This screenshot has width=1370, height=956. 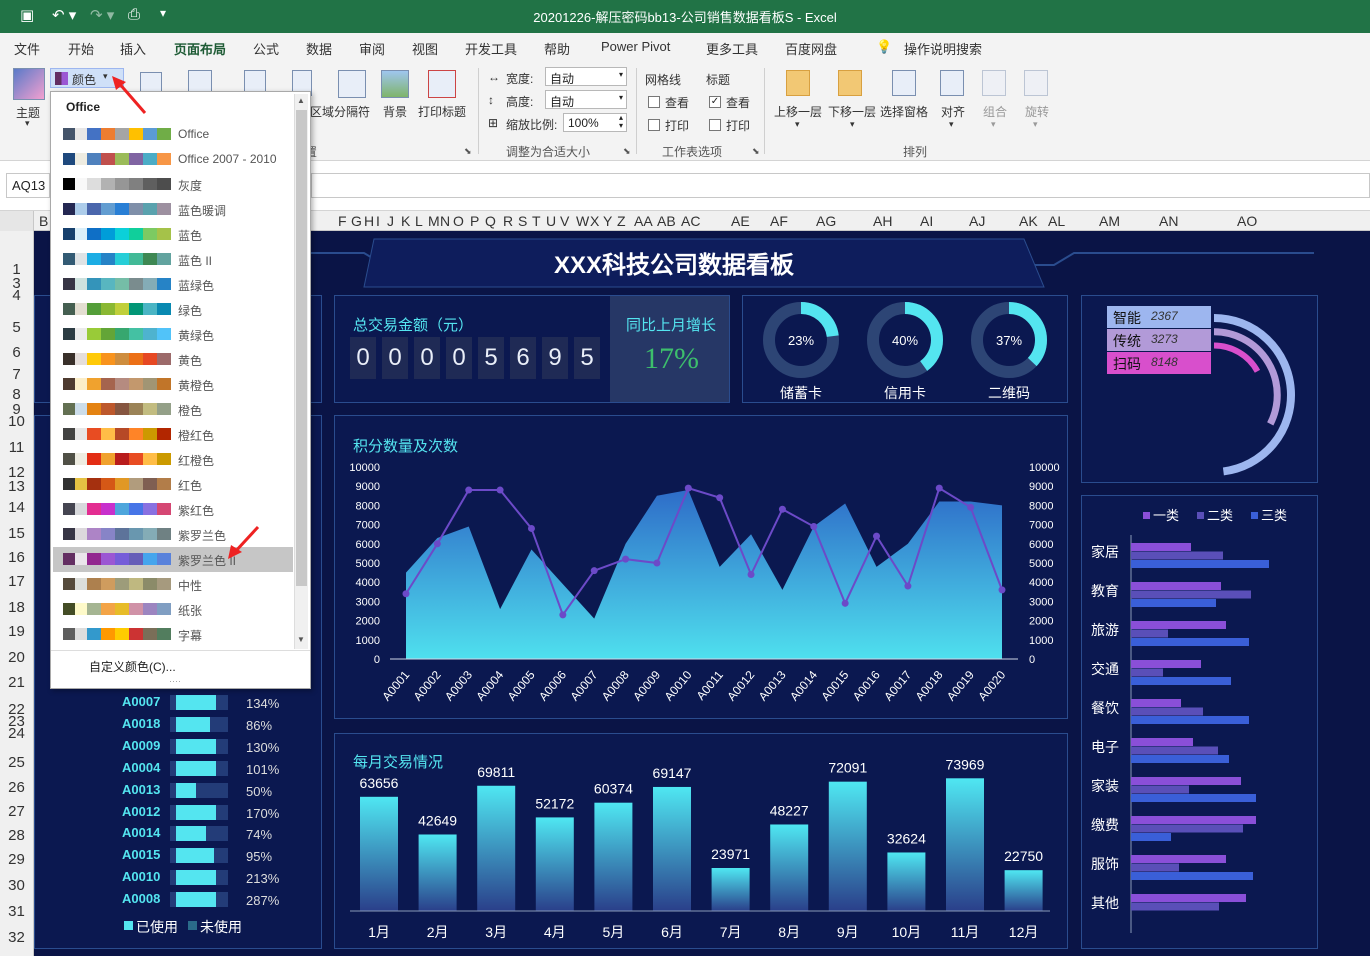 I want to click on column-header-ai: AI, so click(x=926, y=221).